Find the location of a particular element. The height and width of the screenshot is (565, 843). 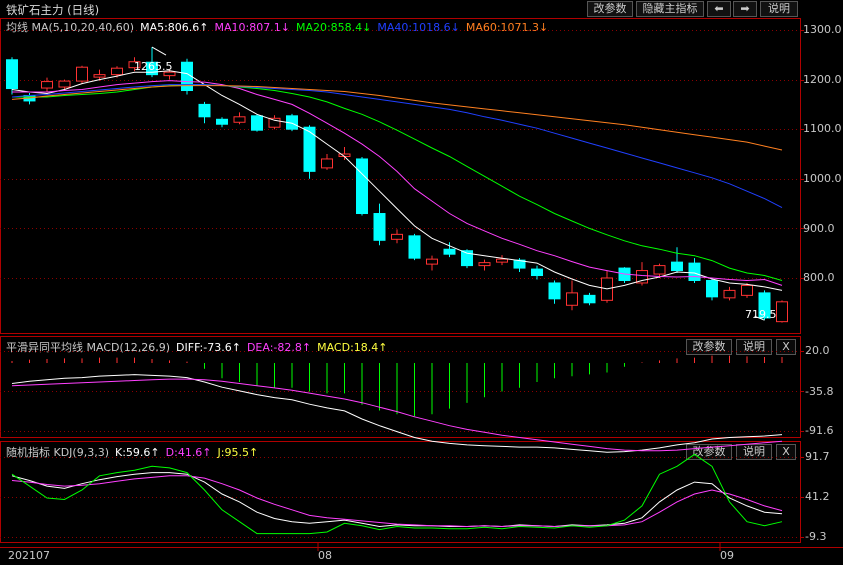

kdj-line-j is located at coordinates (397, 494).